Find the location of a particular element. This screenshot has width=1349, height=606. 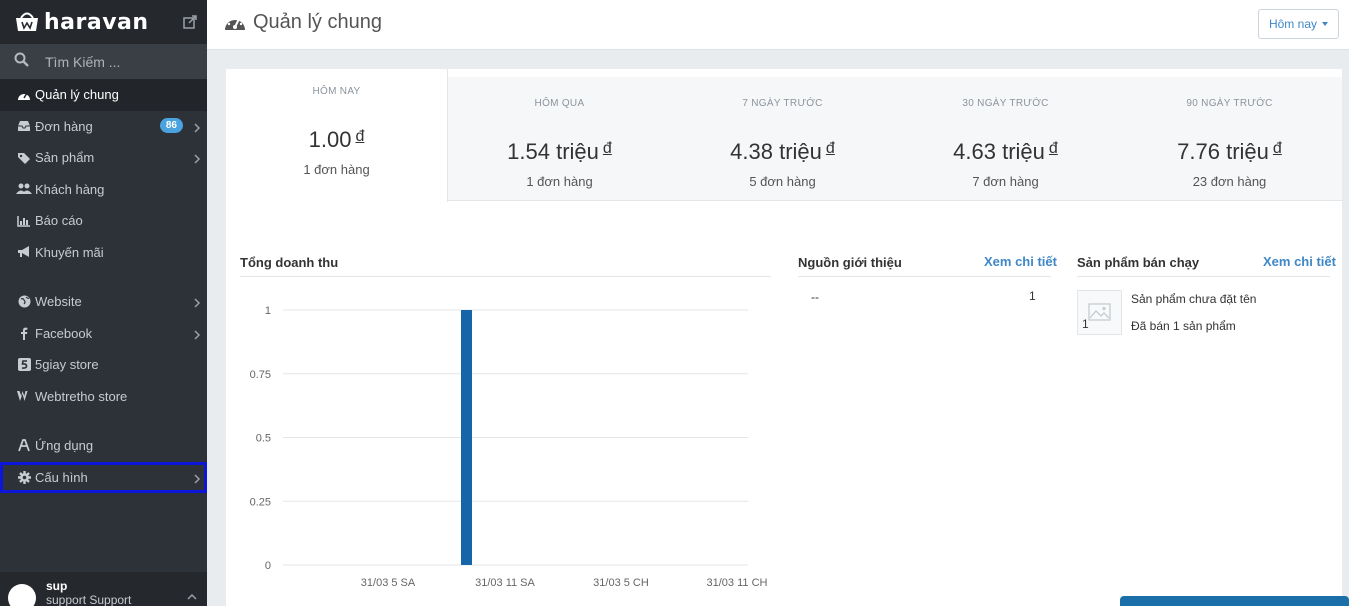

stat-tab-7-days: 7 NGÀY TRƯỚC 4.38 triệu đ 5 đơn hàng is located at coordinates (782, 139).